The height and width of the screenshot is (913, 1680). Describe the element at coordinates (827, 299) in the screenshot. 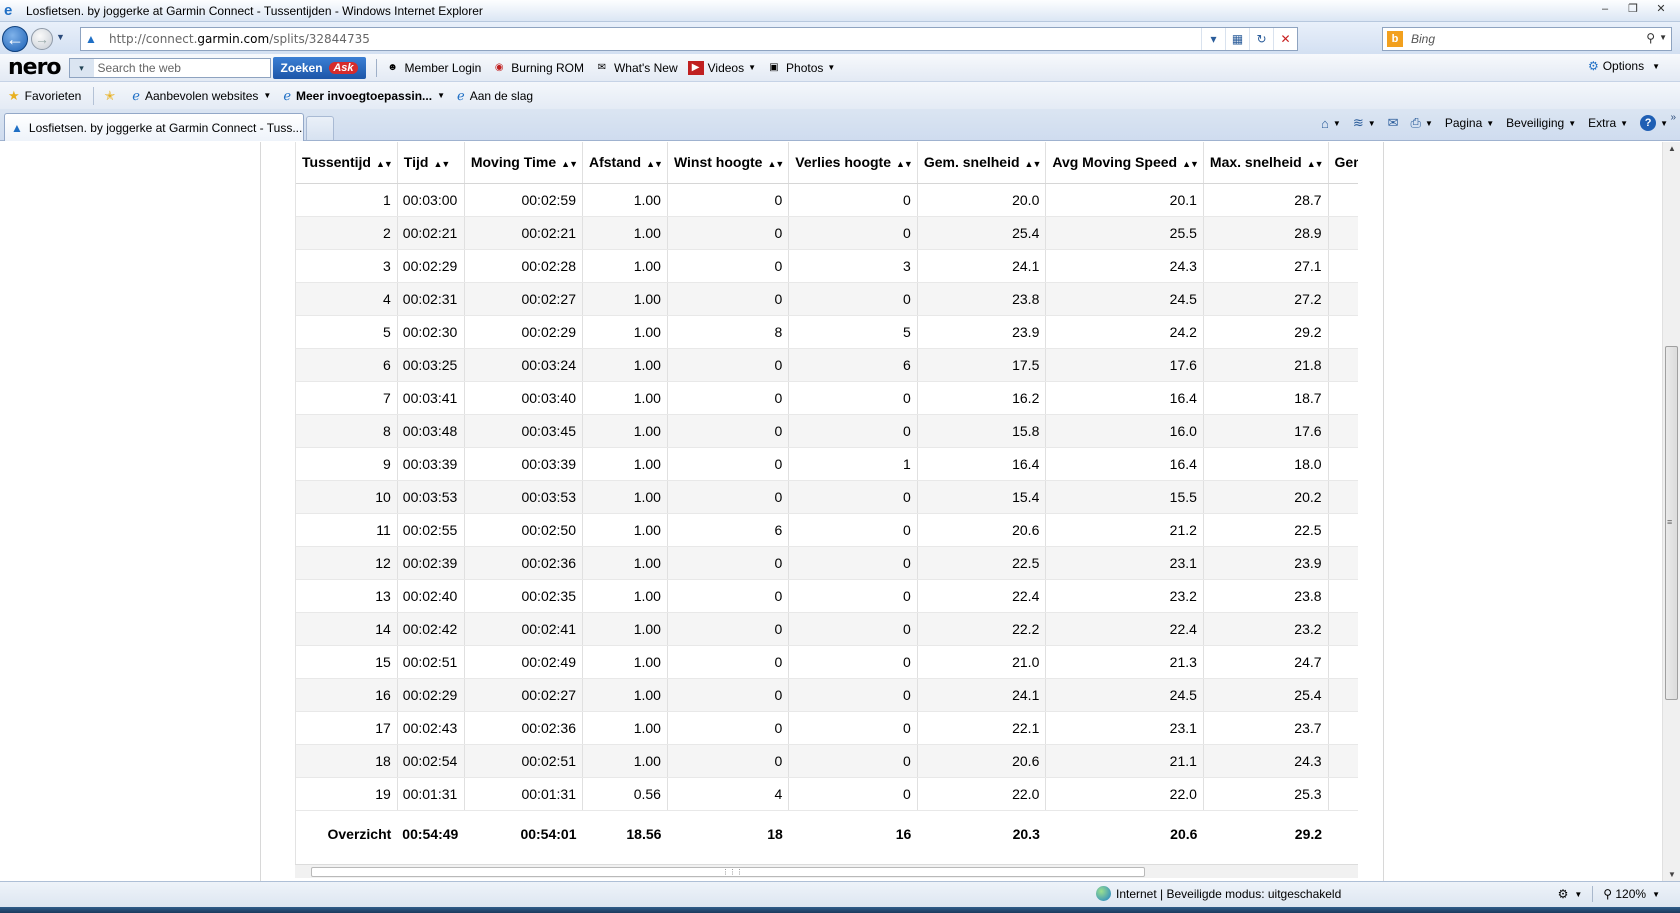

I see `table-row: 4 00:02:31 00:02:27 1.00 0 0 23.8 24.5 27.2` at that location.